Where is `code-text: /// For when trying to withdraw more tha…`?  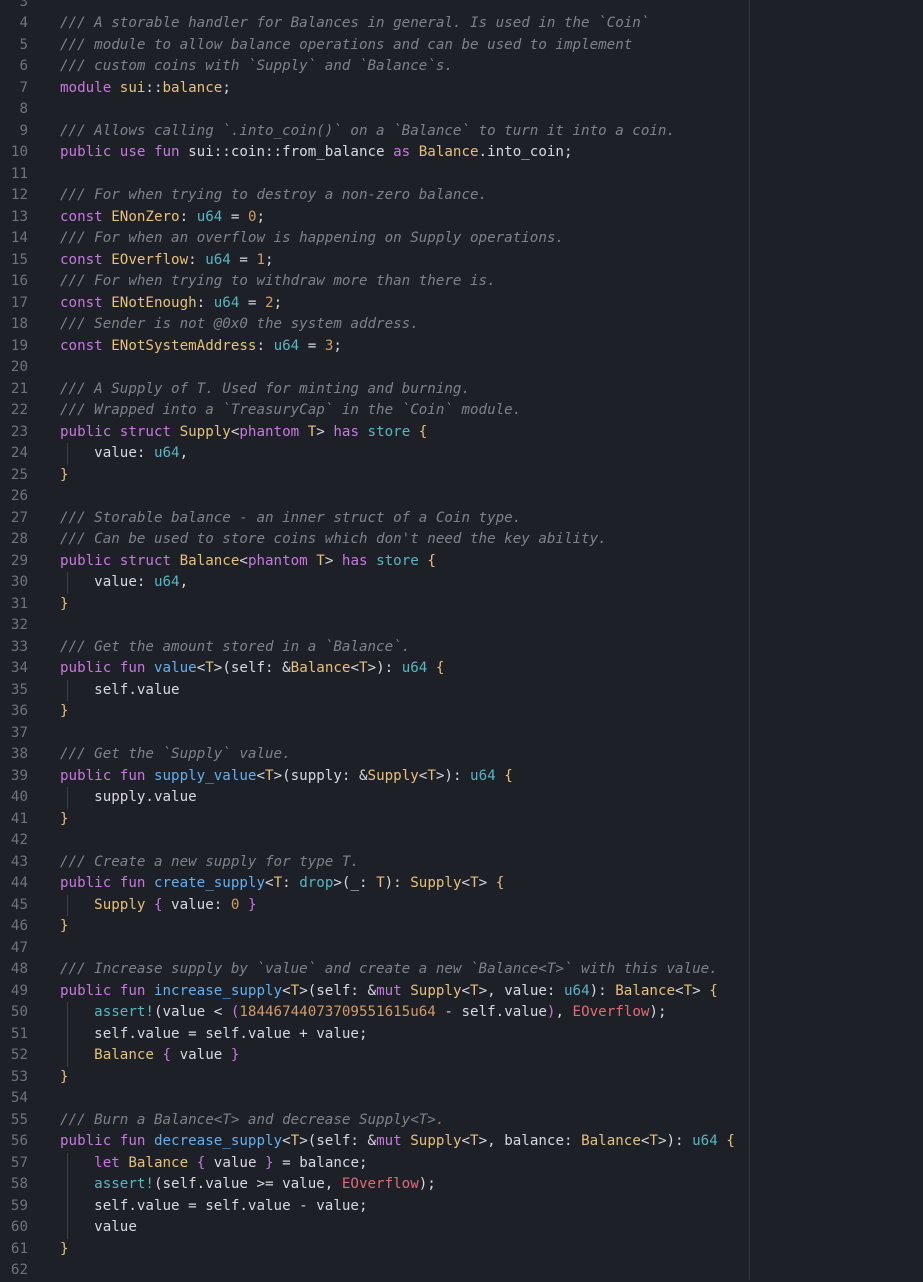
code-text: /// For when trying to withdraw more tha… is located at coordinates (278, 282).